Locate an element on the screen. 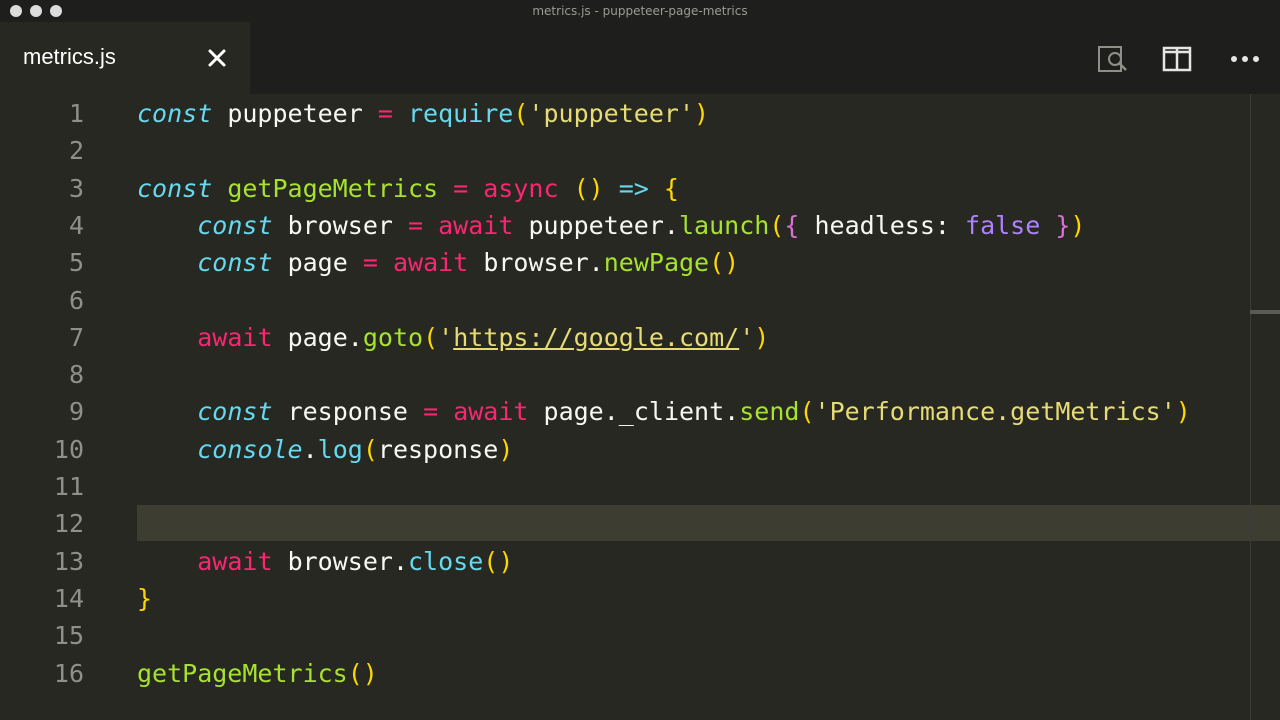 Image resolution: width=1280 pixels, height=720 pixels. open-changes-icon is located at coordinates (1113, 59).